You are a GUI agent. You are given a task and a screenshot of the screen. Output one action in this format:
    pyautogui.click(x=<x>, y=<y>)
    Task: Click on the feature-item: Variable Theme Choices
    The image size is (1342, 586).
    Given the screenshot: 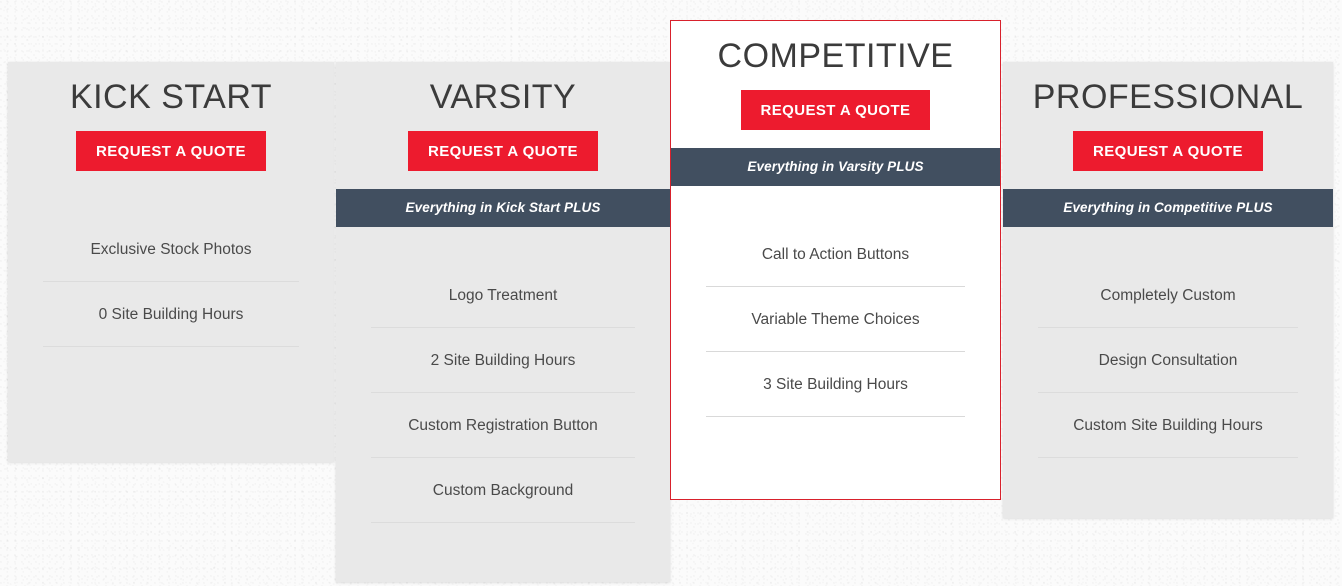 What is the action you would take?
    pyautogui.click(x=835, y=320)
    